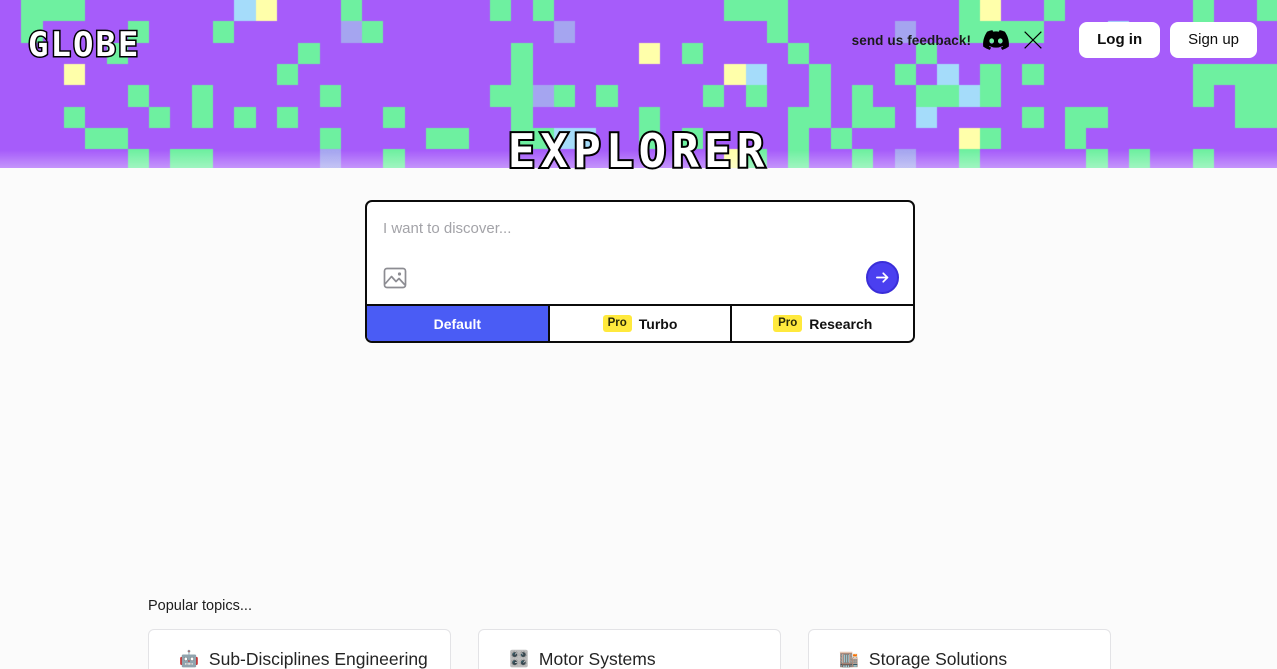  I want to click on tab-default: Default, so click(457, 323).